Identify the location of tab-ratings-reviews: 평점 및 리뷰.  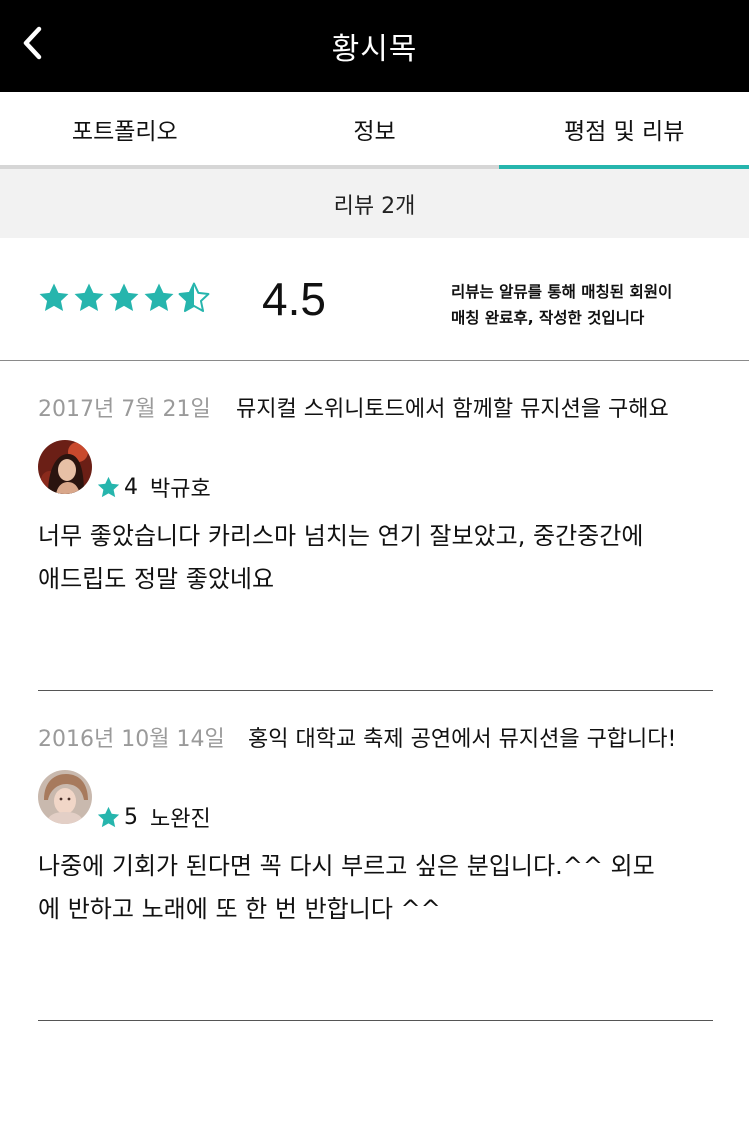
(624, 130).